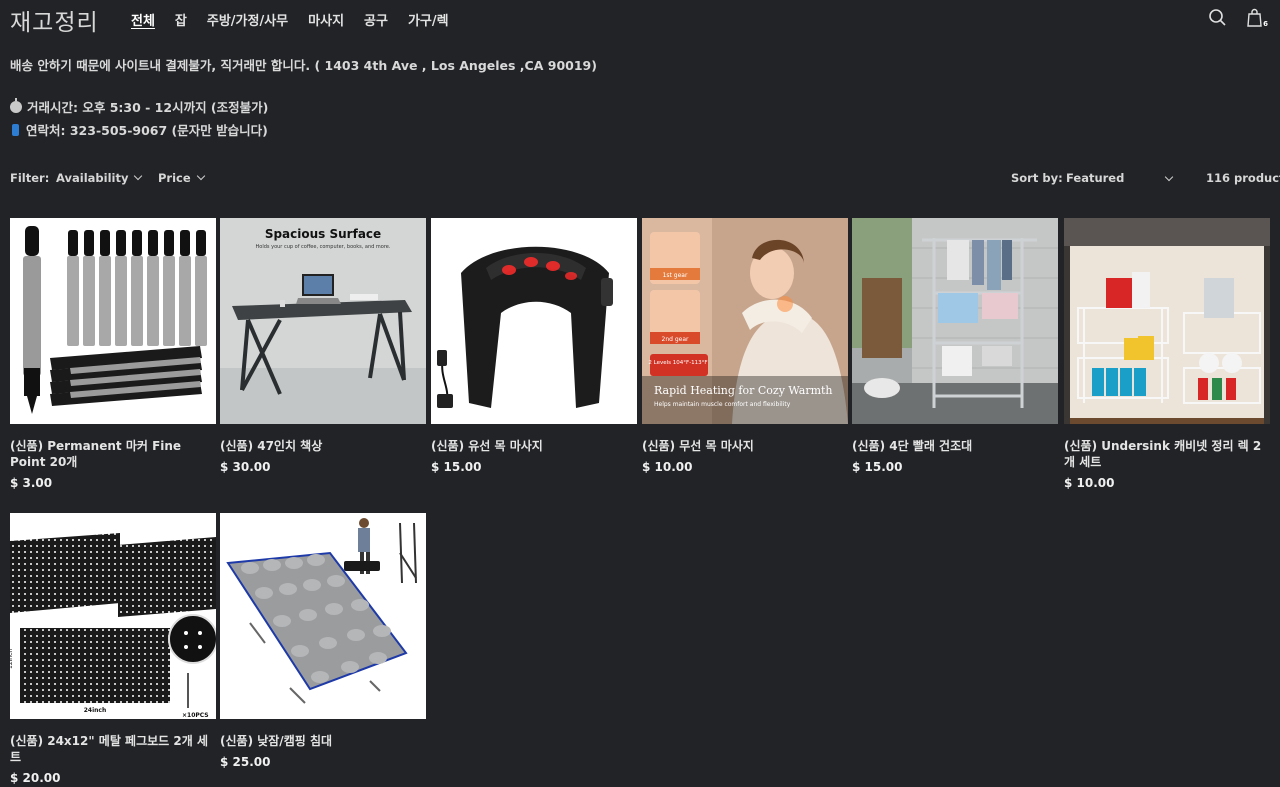  Describe the element at coordinates (113, 454) in the screenshot. I see `product-title: (신품) Permanent 마커 Fine Point 20개` at that location.